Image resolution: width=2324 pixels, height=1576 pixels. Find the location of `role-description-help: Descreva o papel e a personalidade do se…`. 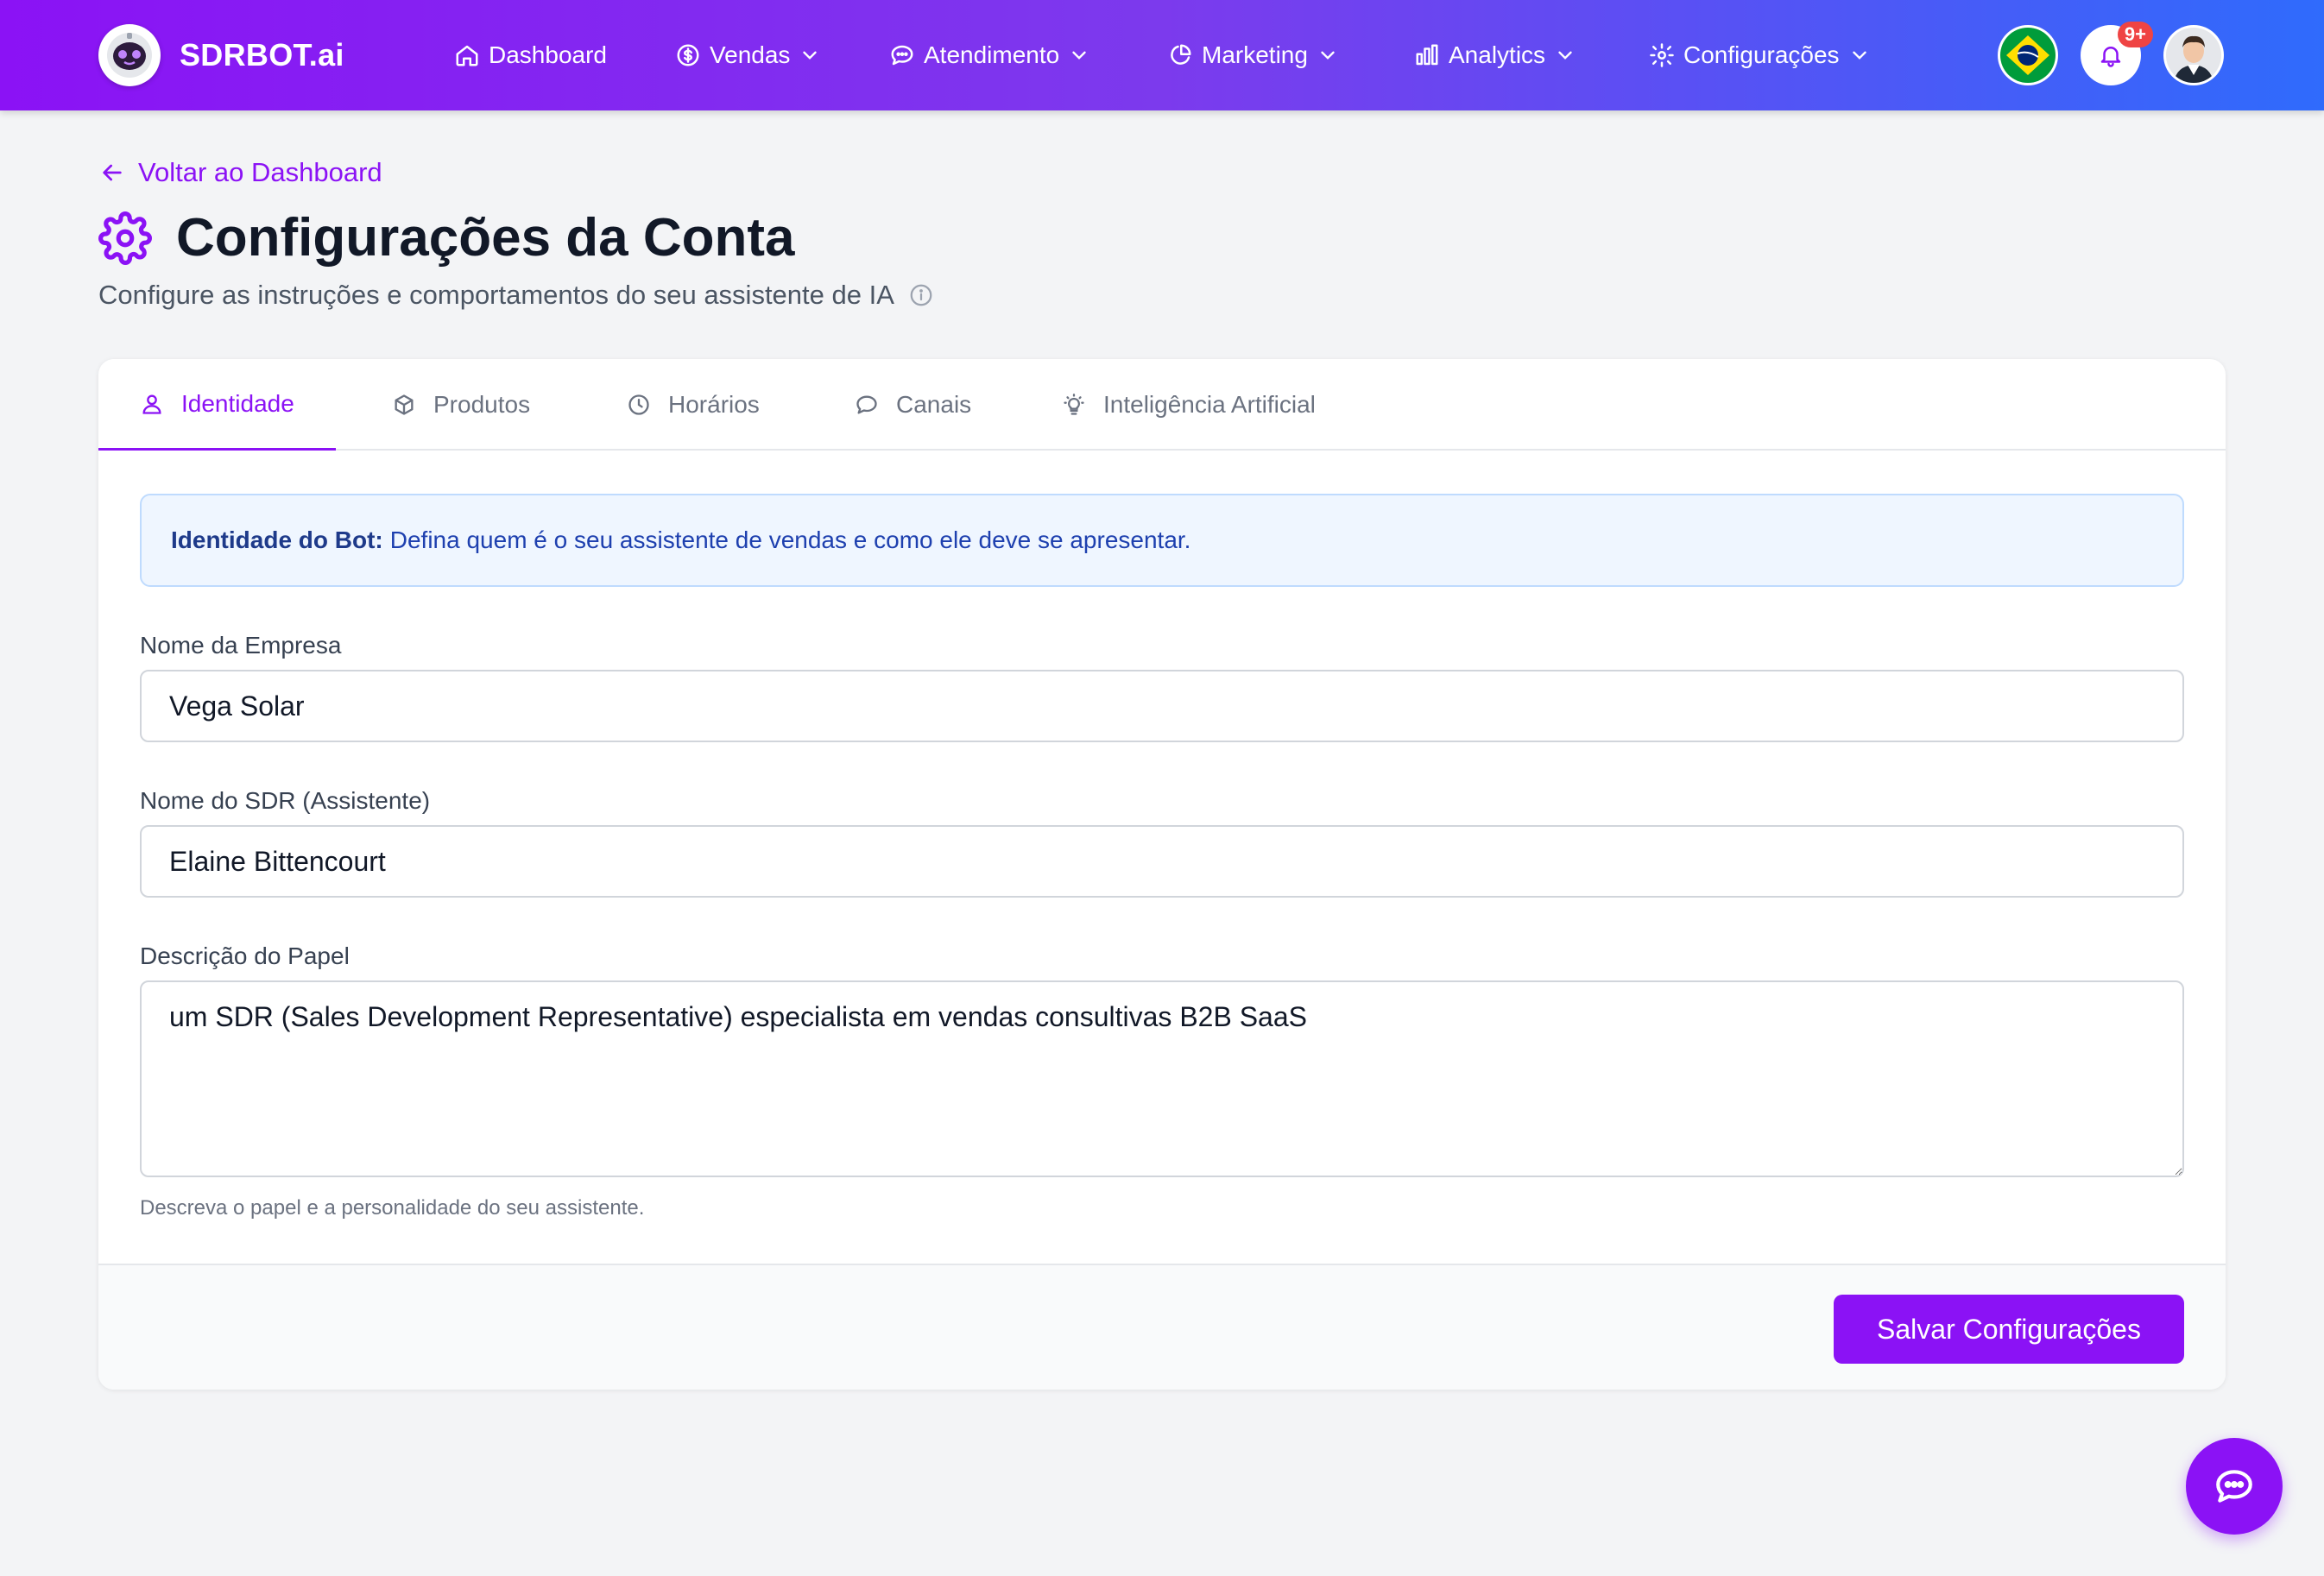

role-description-help: Descreva o papel e a personalidade do se… is located at coordinates (392, 1208).